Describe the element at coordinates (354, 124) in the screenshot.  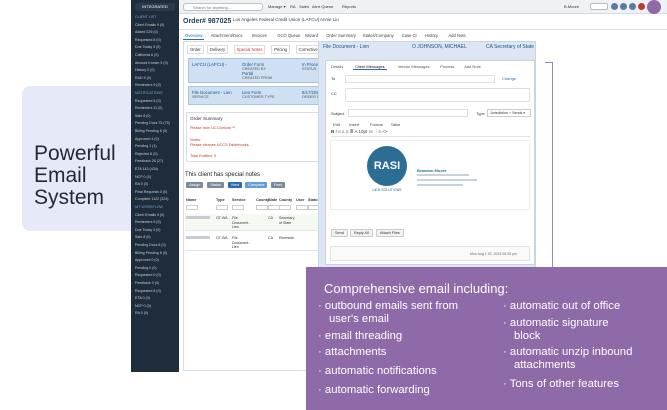
I see `editor-menu-insert: Insert` at that location.